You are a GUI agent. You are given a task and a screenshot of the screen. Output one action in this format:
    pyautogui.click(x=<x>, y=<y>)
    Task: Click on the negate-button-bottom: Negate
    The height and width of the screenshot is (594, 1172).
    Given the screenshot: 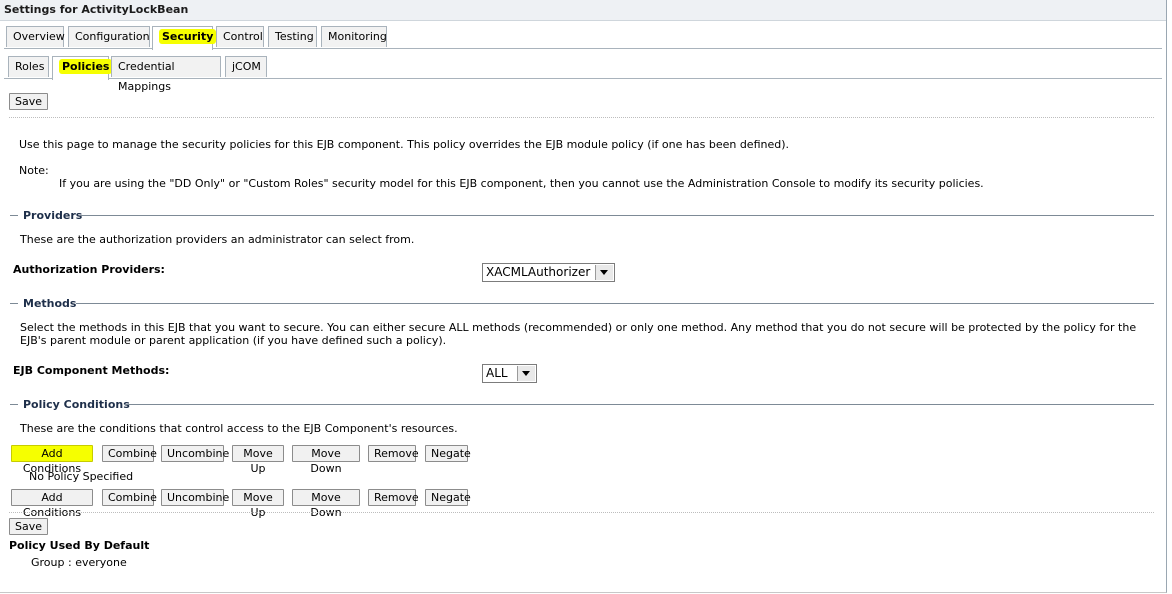 What is the action you would take?
    pyautogui.click(x=448, y=497)
    